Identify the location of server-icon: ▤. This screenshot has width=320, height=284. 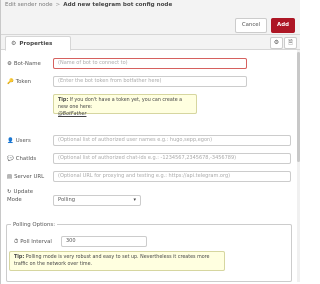
(10, 177).